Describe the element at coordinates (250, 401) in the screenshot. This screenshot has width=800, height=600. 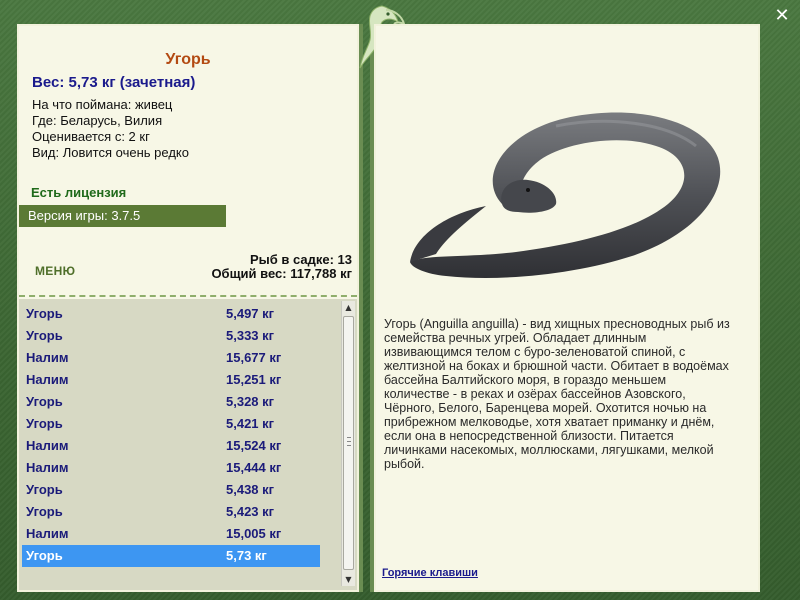
I see `catch-weight: 5,328 кг` at that location.